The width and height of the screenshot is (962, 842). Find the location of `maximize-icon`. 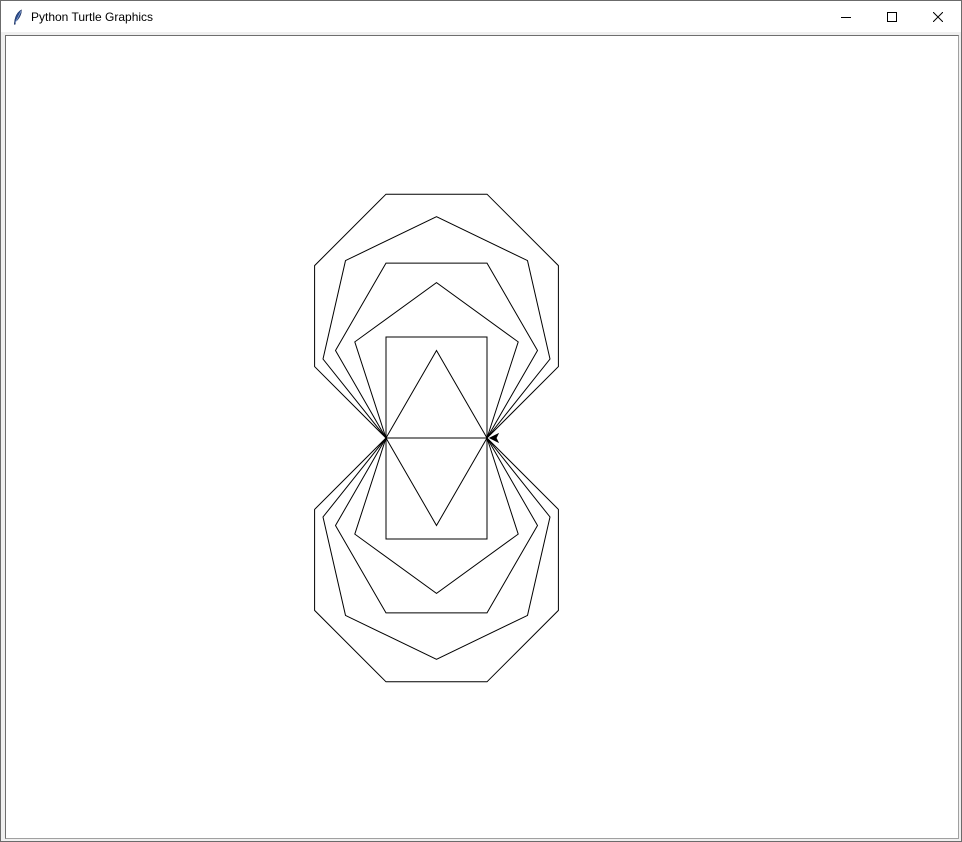

maximize-icon is located at coordinates (892, 16).